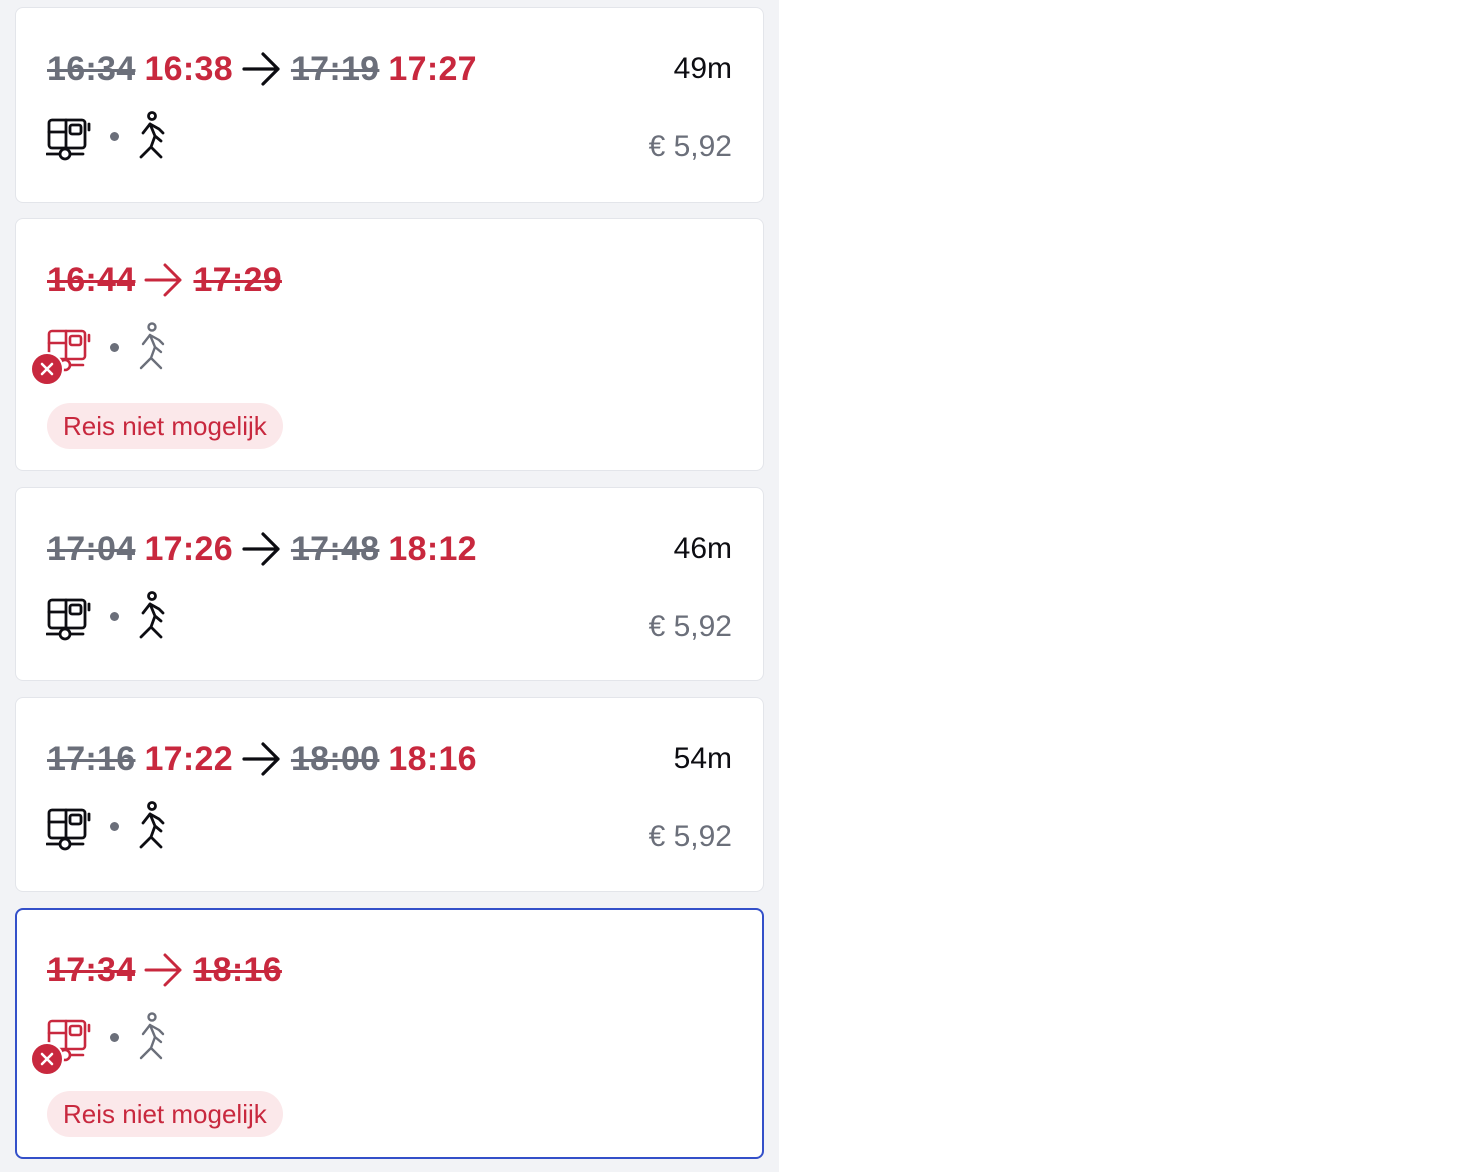 This screenshot has height=1172, width=1464. I want to click on arrival-planned: 17:19, so click(335, 69).